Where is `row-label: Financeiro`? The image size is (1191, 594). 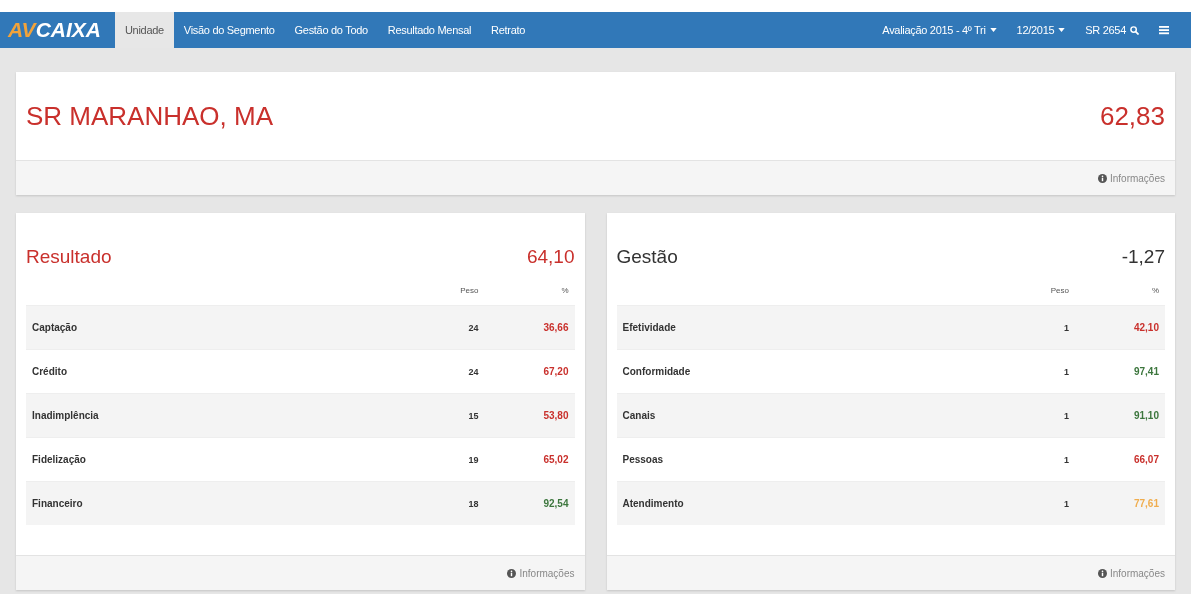 row-label: Financeiro is located at coordinates (58, 503).